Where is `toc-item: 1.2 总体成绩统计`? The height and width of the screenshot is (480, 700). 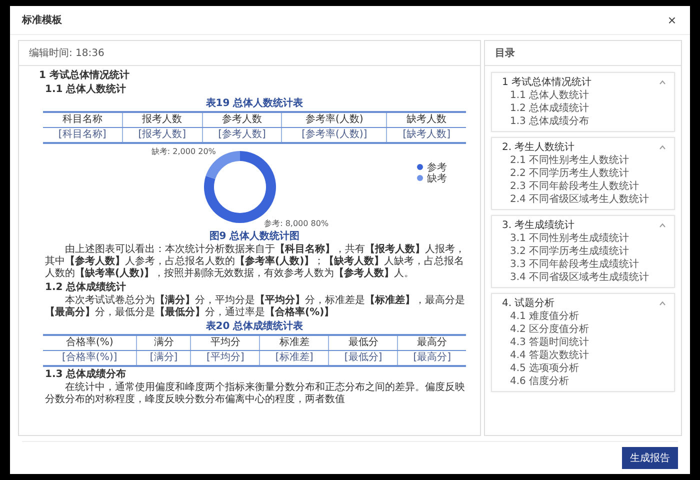
toc-item: 1.2 总体成绩统计 is located at coordinates (546, 108).